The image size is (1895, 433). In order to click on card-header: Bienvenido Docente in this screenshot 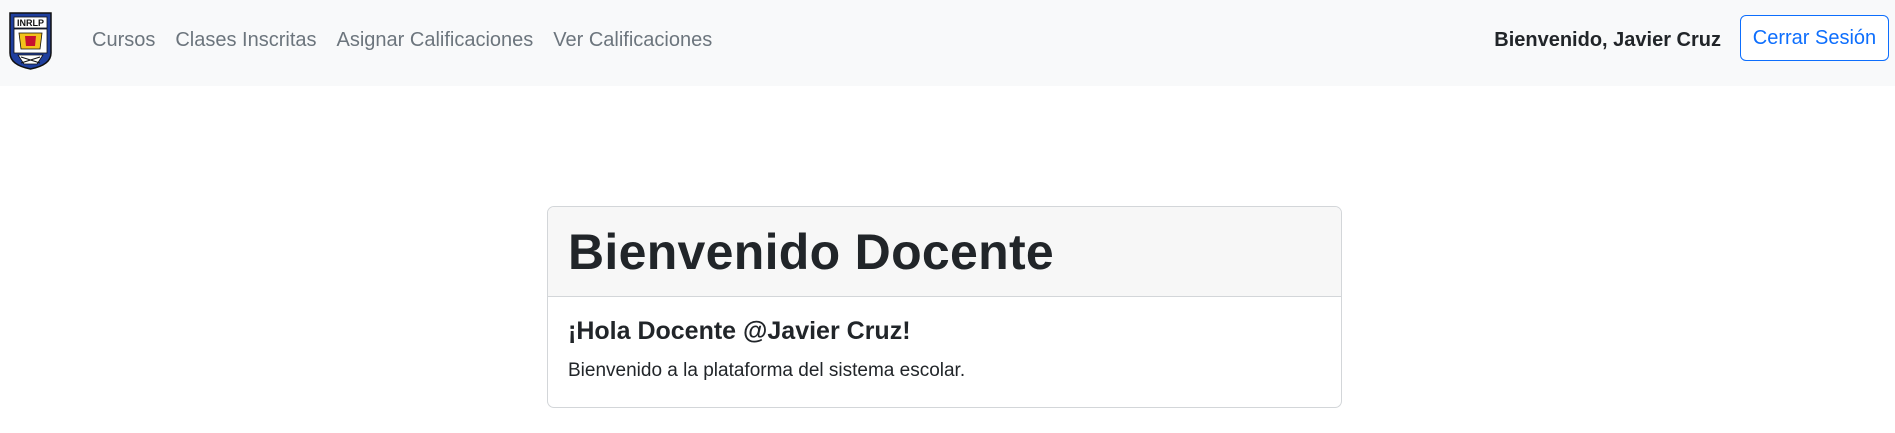, I will do `click(944, 252)`.